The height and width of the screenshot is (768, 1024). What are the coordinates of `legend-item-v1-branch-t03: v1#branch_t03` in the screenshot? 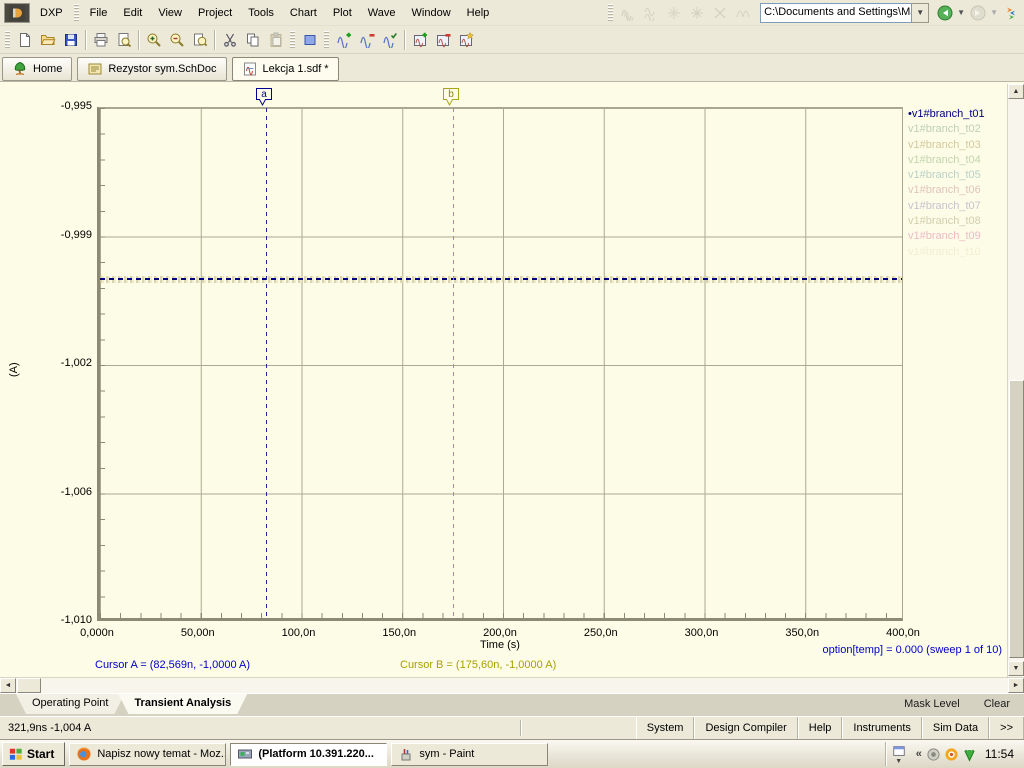 It's located at (958, 145).